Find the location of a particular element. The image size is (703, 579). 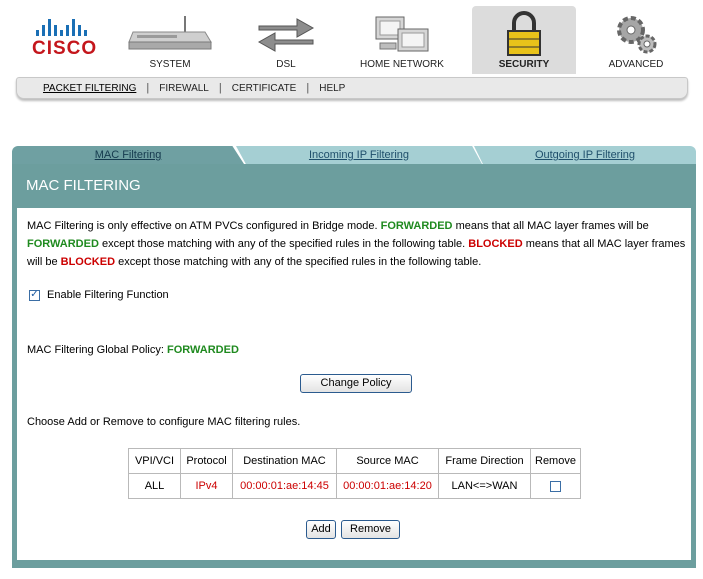

cell-vpi-vci: ALL is located at coordinates (154, 486).